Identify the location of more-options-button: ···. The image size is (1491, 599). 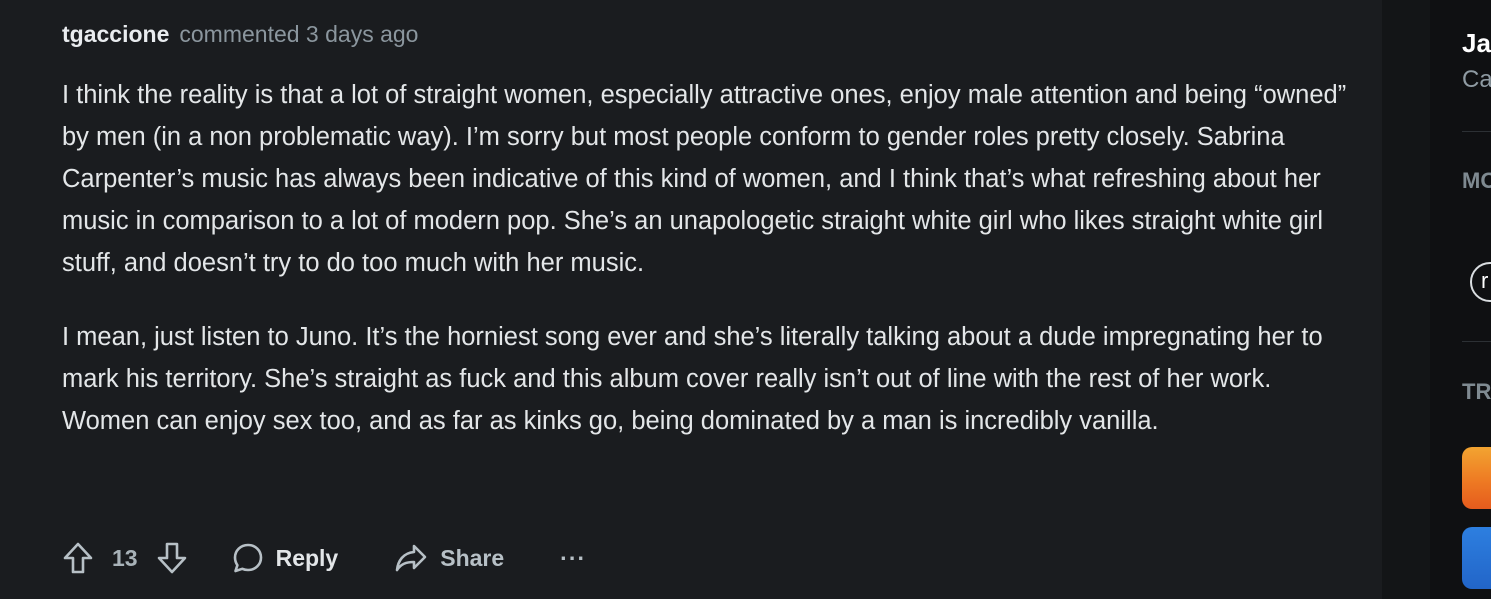
(573, 558).